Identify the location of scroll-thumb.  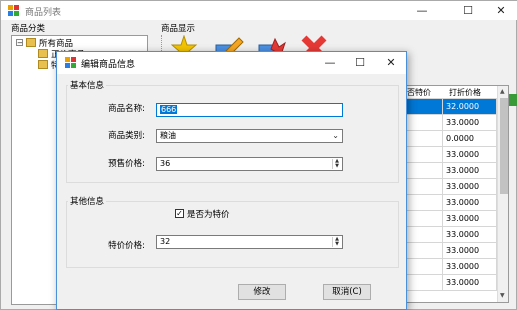
(504, 146).